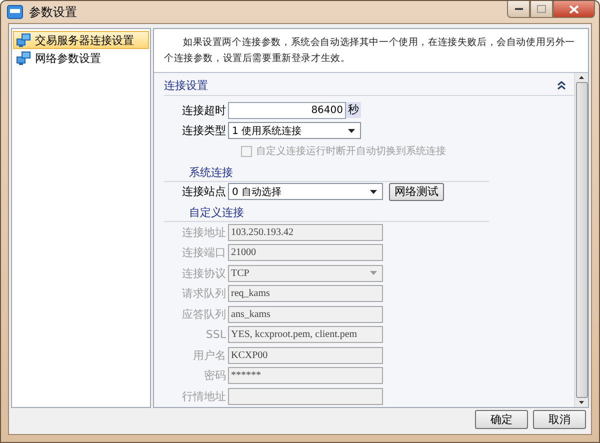  What do you see at coordinates (215, 335) in the screenshot?
I see `field-label: SSL` at bounding box center [215, 335].